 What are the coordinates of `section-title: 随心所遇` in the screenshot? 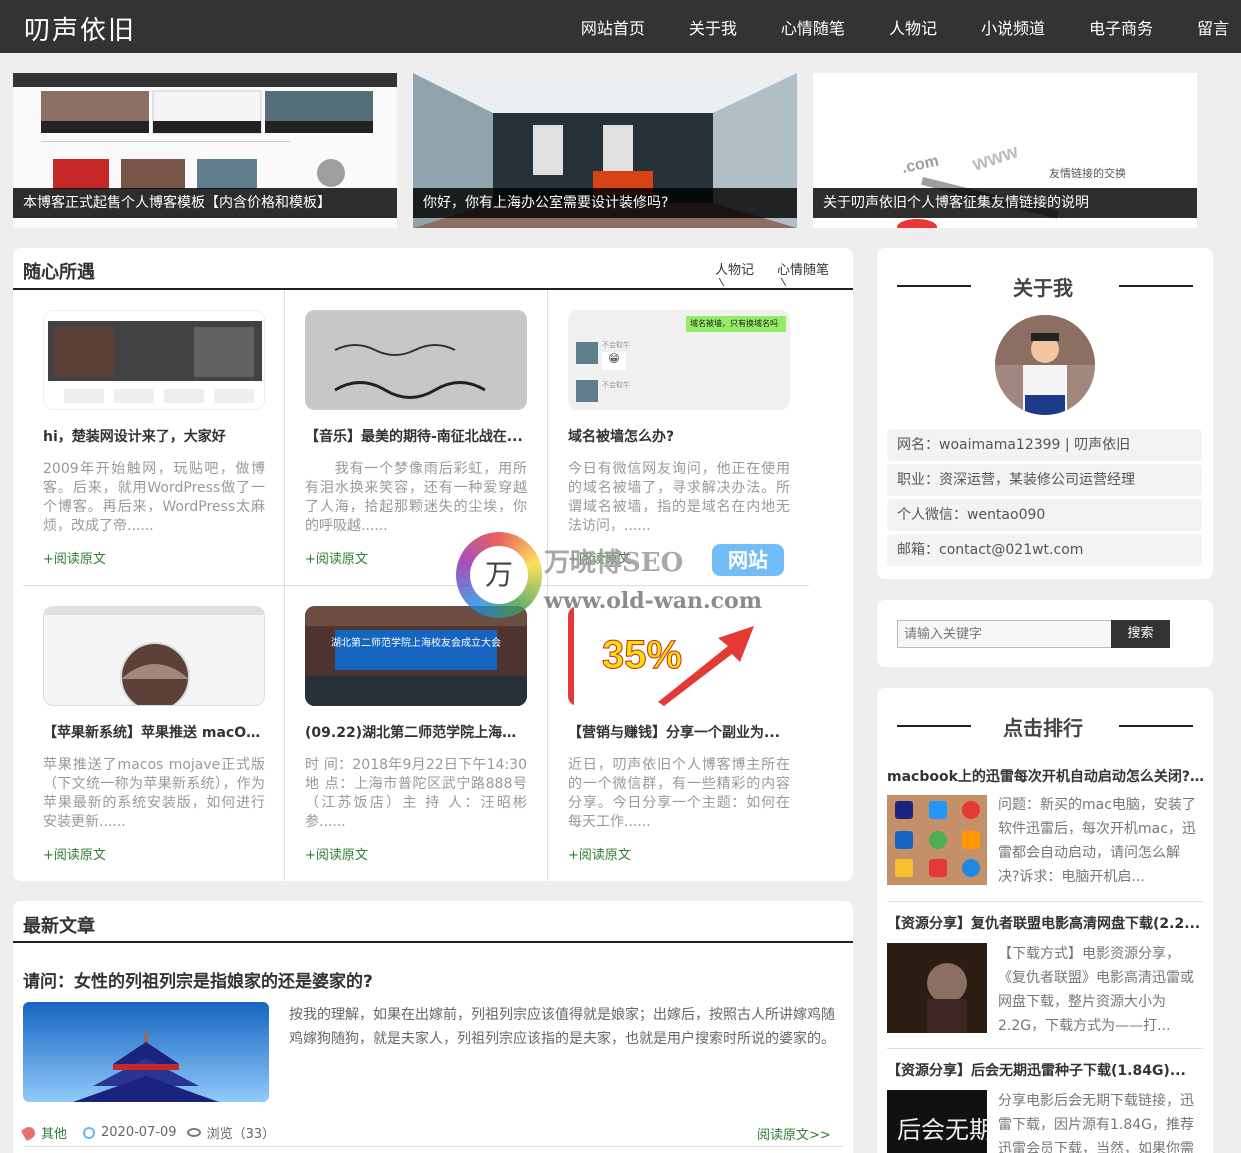 It's located at (59, 272).